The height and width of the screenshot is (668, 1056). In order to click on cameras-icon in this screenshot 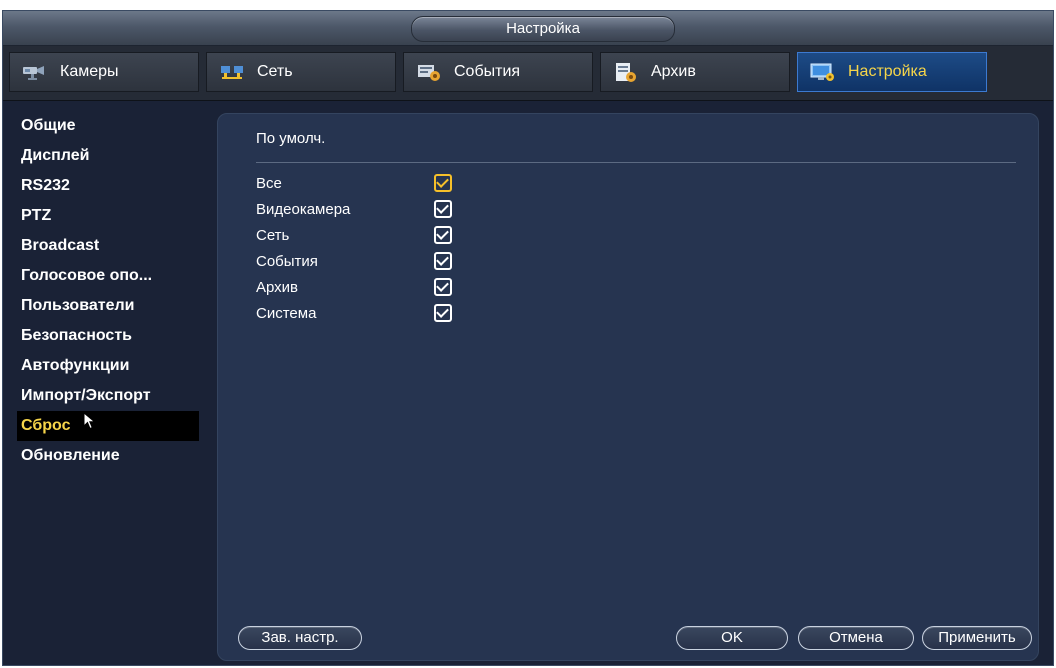, I will do `click(35, 72)`.